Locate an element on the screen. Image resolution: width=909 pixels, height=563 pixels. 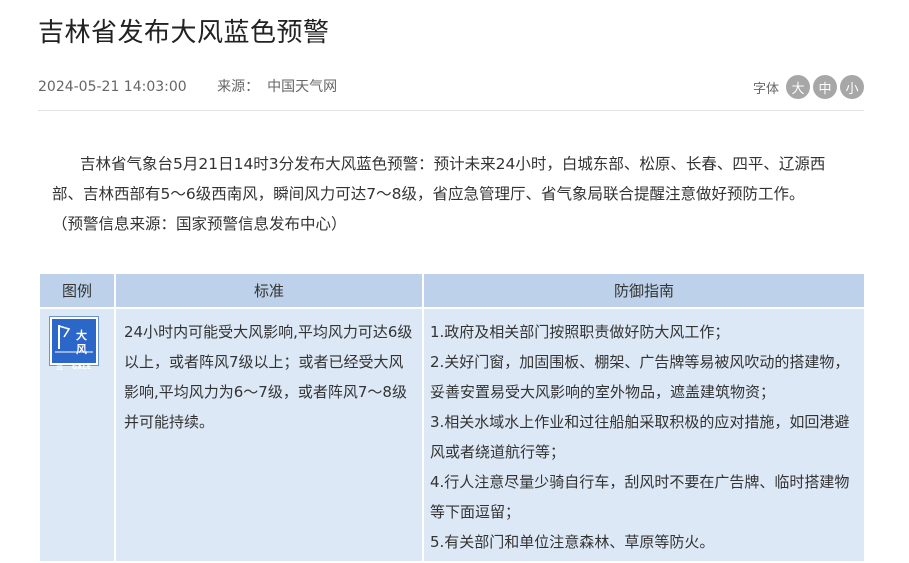
source-value: 中国天气网 is located at coordinates (302, 87).